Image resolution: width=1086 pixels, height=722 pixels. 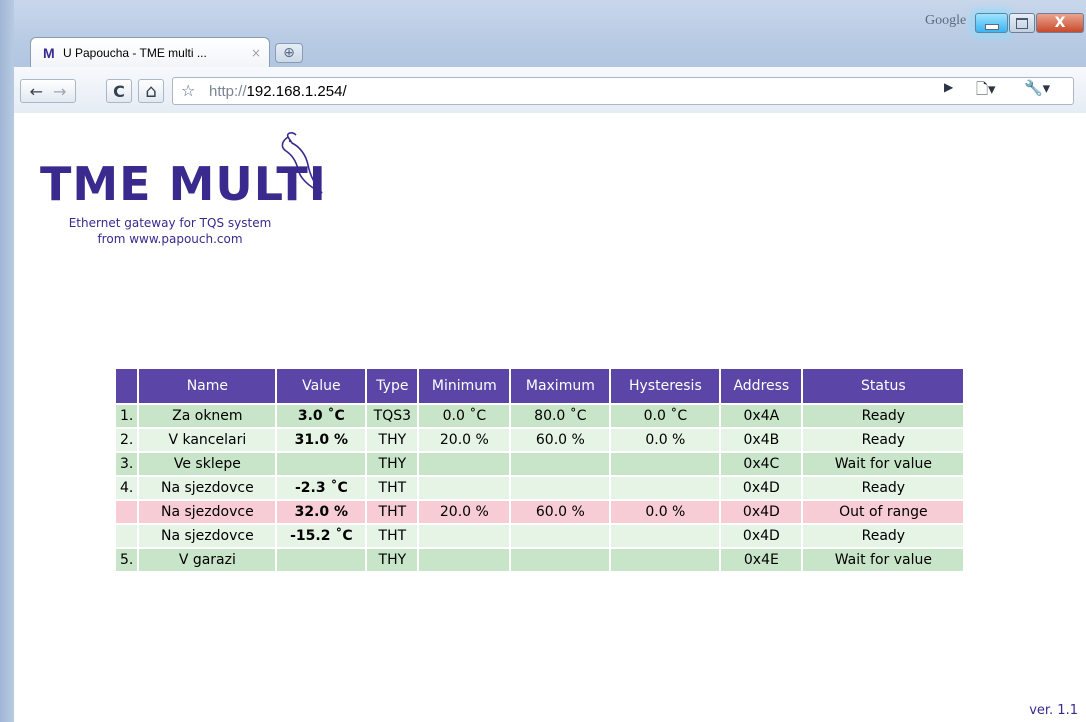 I want to click on go-icon: ▶, so click(x=948, y=87).